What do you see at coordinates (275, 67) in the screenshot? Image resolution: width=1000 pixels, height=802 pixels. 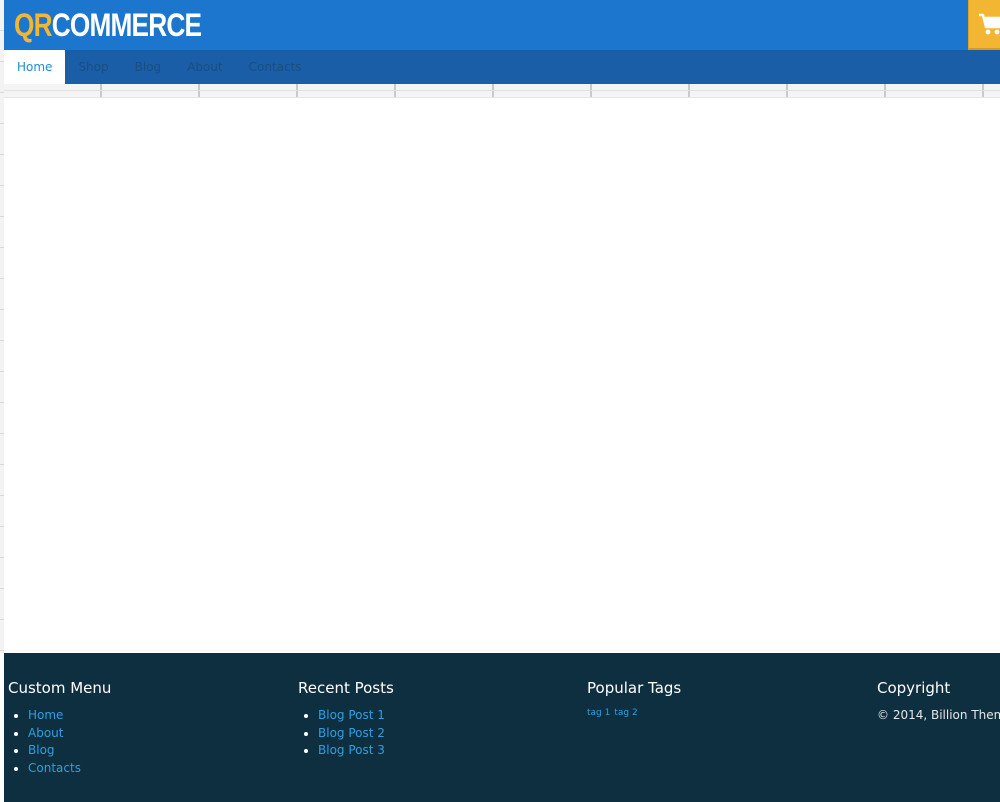 I see `nav-item-contacts: Contacts` at bounding box center [275, 67].